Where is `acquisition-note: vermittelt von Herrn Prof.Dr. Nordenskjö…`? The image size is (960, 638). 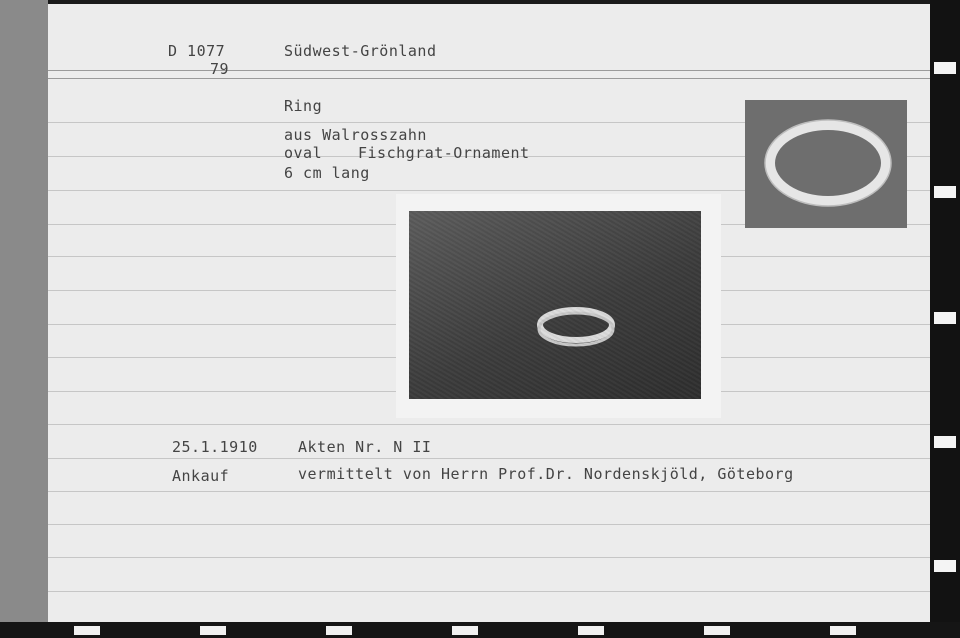
acquisition-note: vermittelt von Herrn Prof.Dr. Nordenskjö… is located at coordinates (546, 474).